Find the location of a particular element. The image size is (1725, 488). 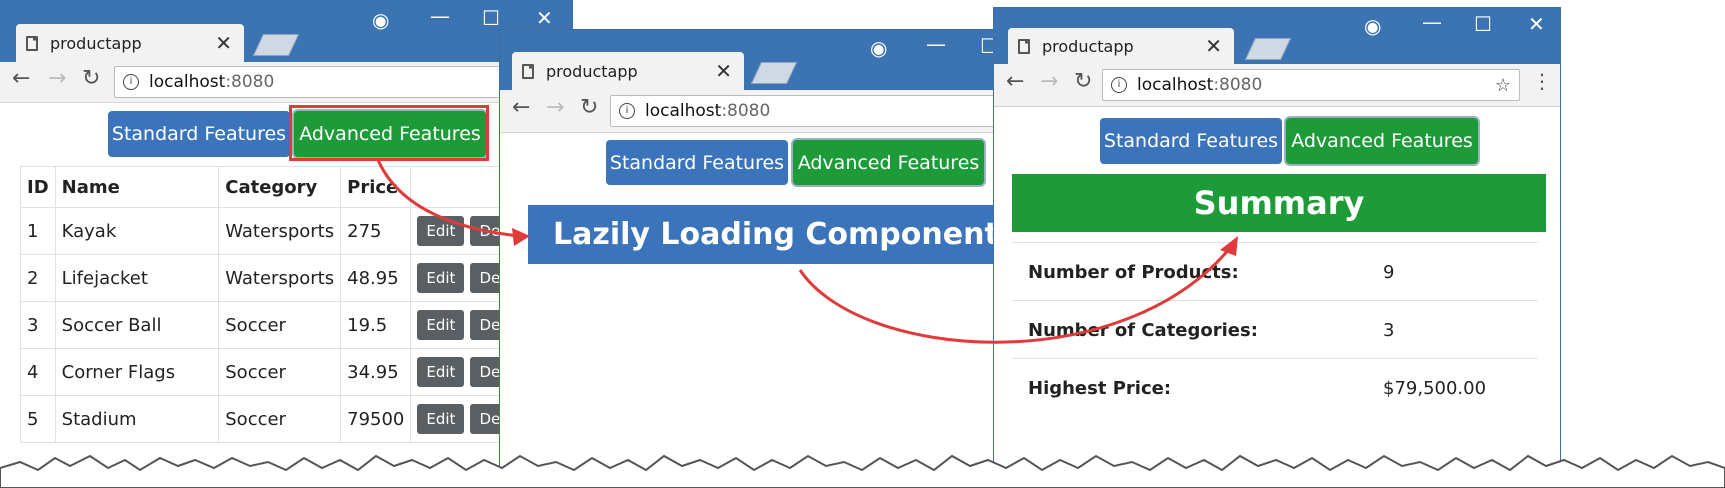

arrow-to-loading is located at coordinates (448, 198).